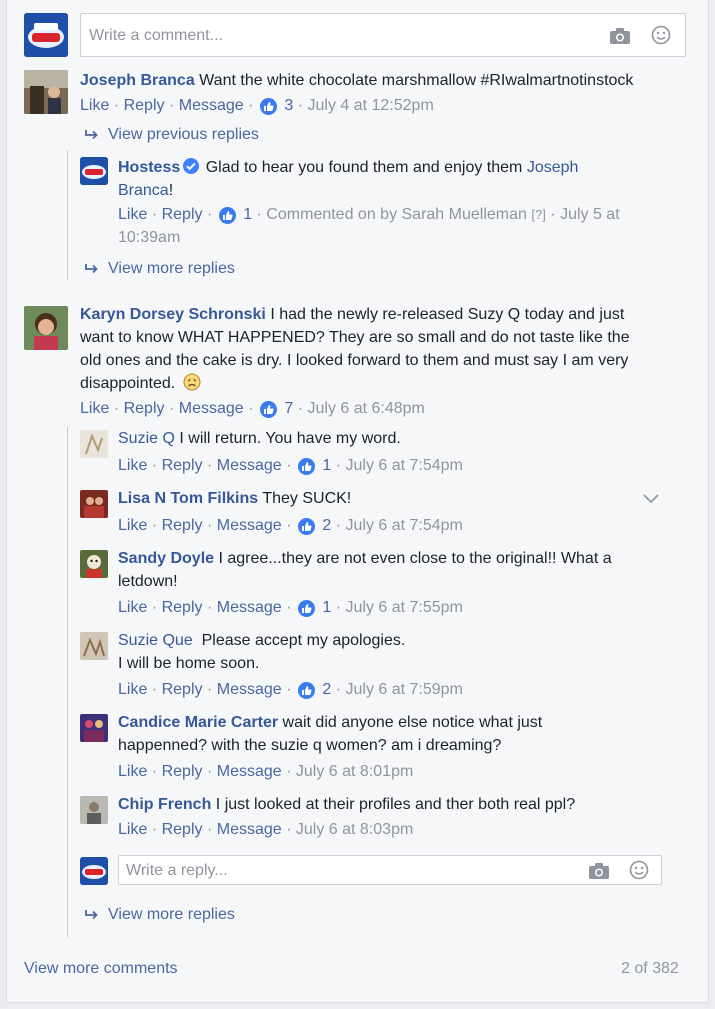 The height and width of the screenshot is (1009, 715). Describe the element at coordinates (354, 771) in the screenshot. I see `timestamp: July 6 at 8:01pm` at that location.